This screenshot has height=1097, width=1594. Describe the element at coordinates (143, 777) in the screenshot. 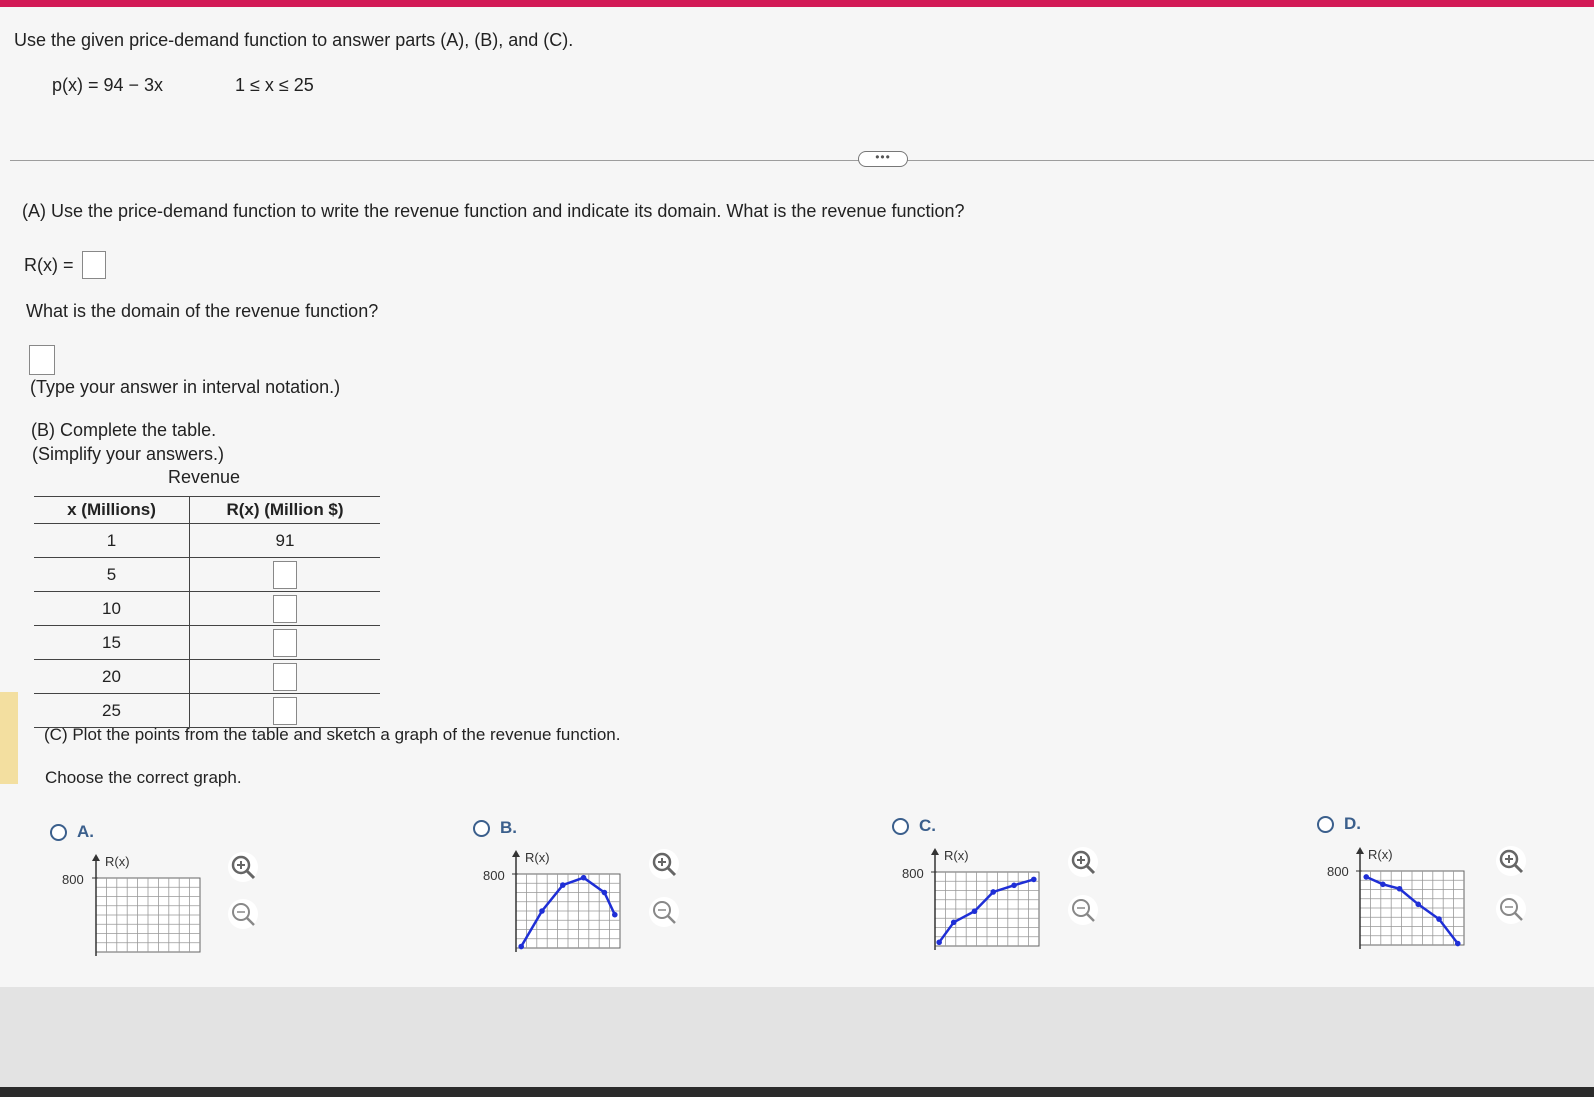

I see `choose-graph-text: Choose the correct graph.` at that location.